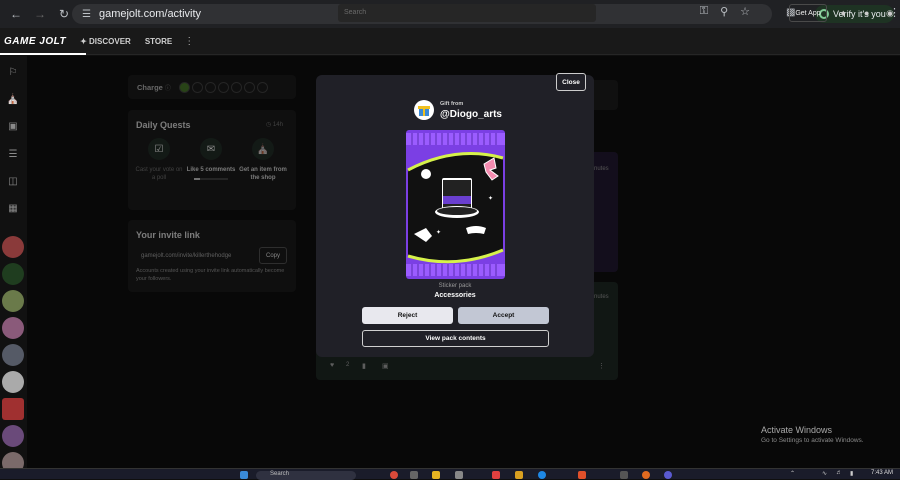 The image size is (900, 480). I want to click on quests-icon: ☰, so click(13, 155).